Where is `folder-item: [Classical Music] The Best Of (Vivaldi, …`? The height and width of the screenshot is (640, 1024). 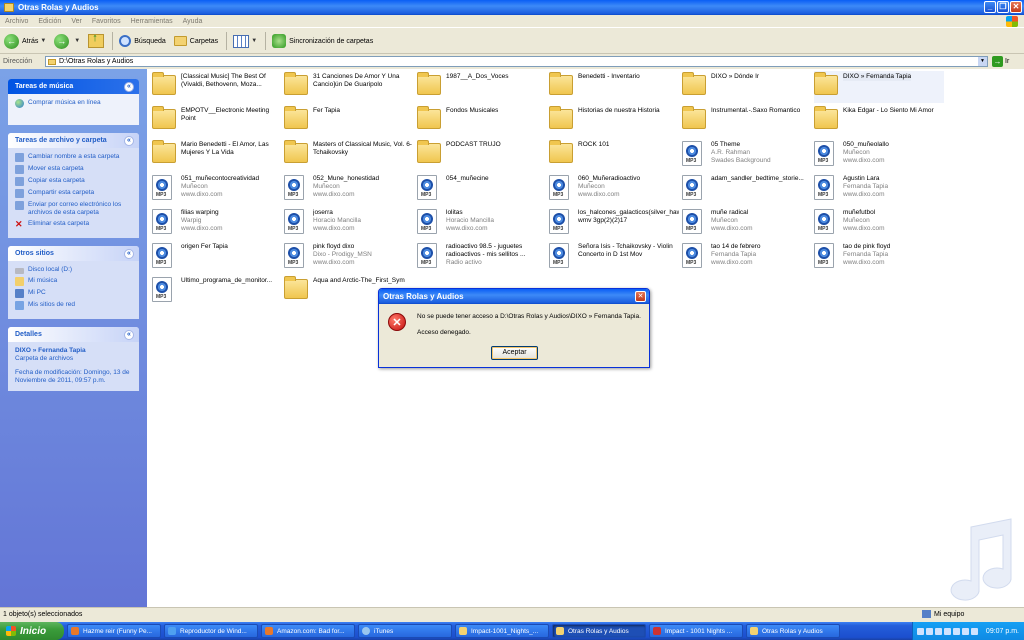 folder-item: [Classical Music] The Best Of (Vivaldi, … is located at coordinates (217, 87).